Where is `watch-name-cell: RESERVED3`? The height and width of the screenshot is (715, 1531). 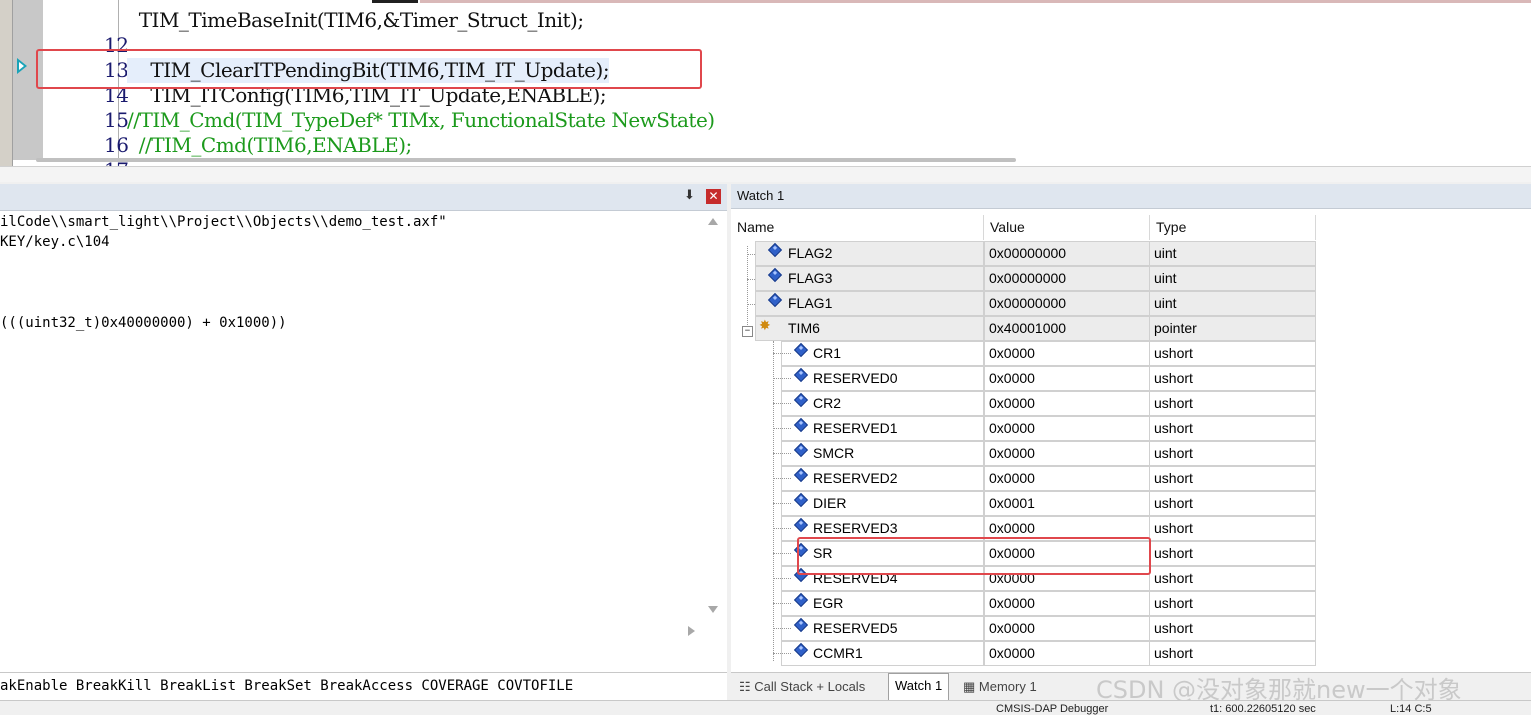 watch-name-cell: RESERVED3 is located at coordinates (857, 528).